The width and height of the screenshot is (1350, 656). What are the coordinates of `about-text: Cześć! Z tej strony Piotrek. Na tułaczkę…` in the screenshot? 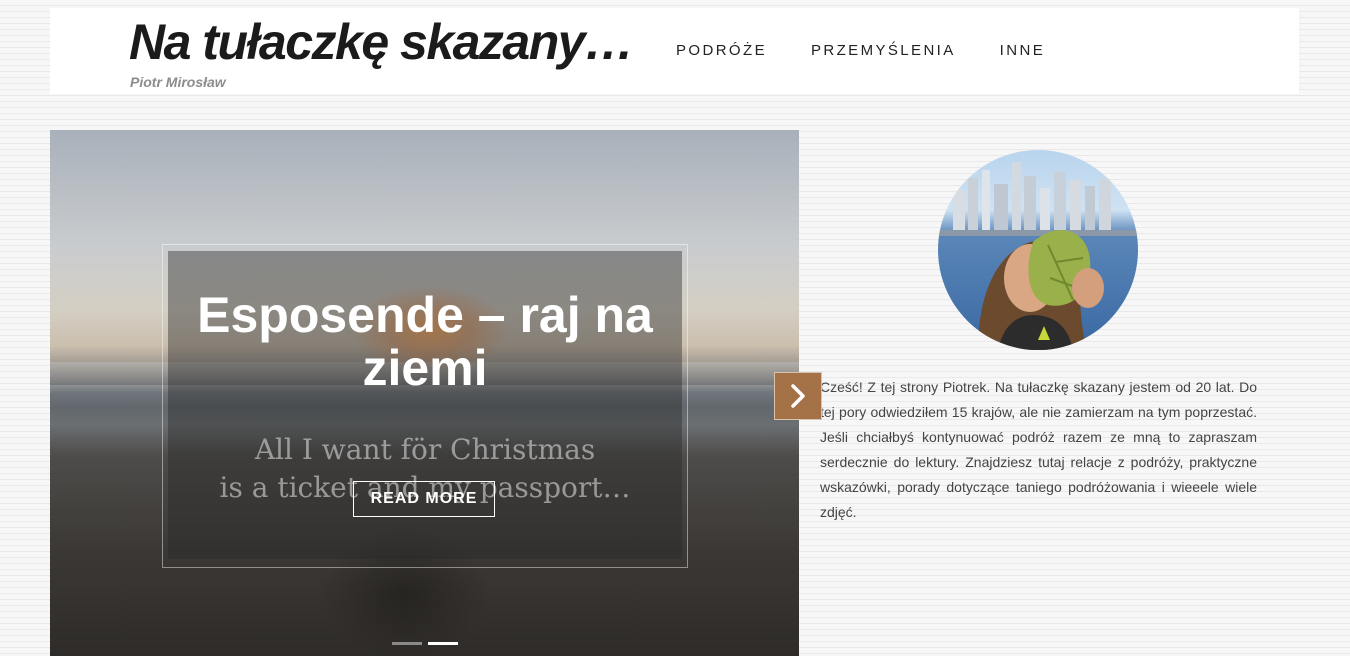 It's located at (1038, 449).